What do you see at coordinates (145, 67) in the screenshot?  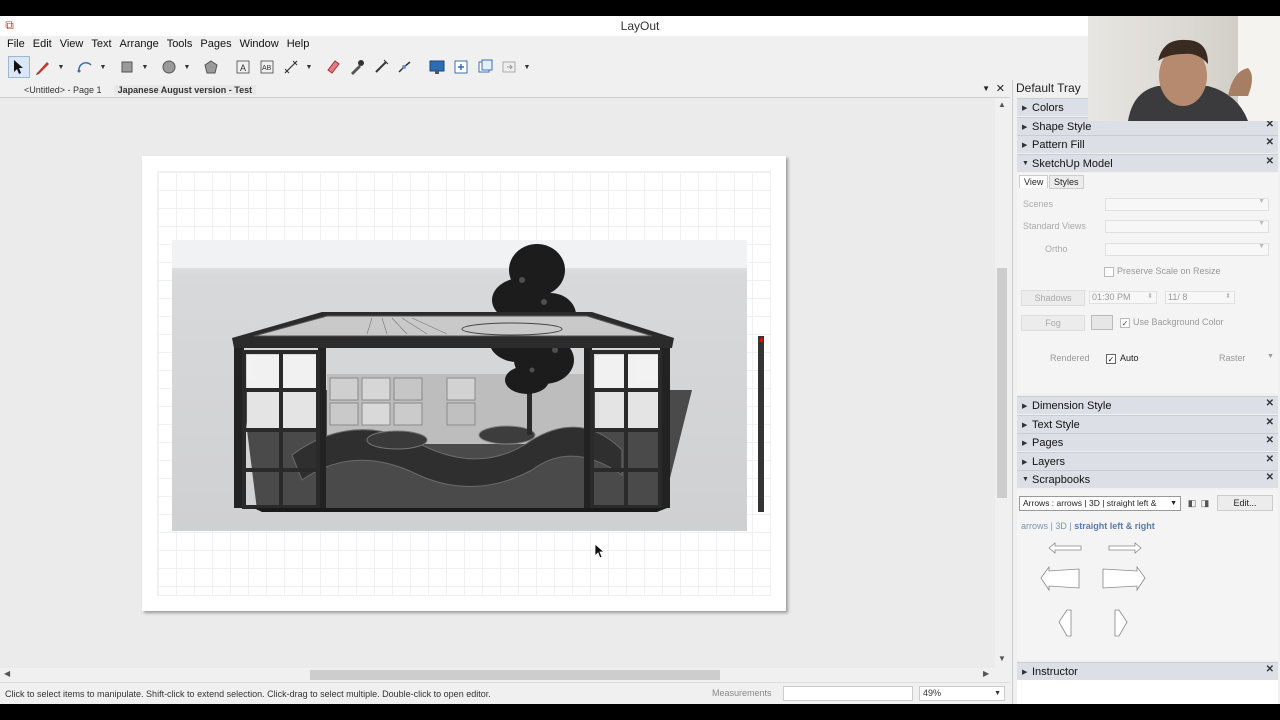 I see `rectangle-tool-dropdown: ▼` at bounding box center [145, 67].